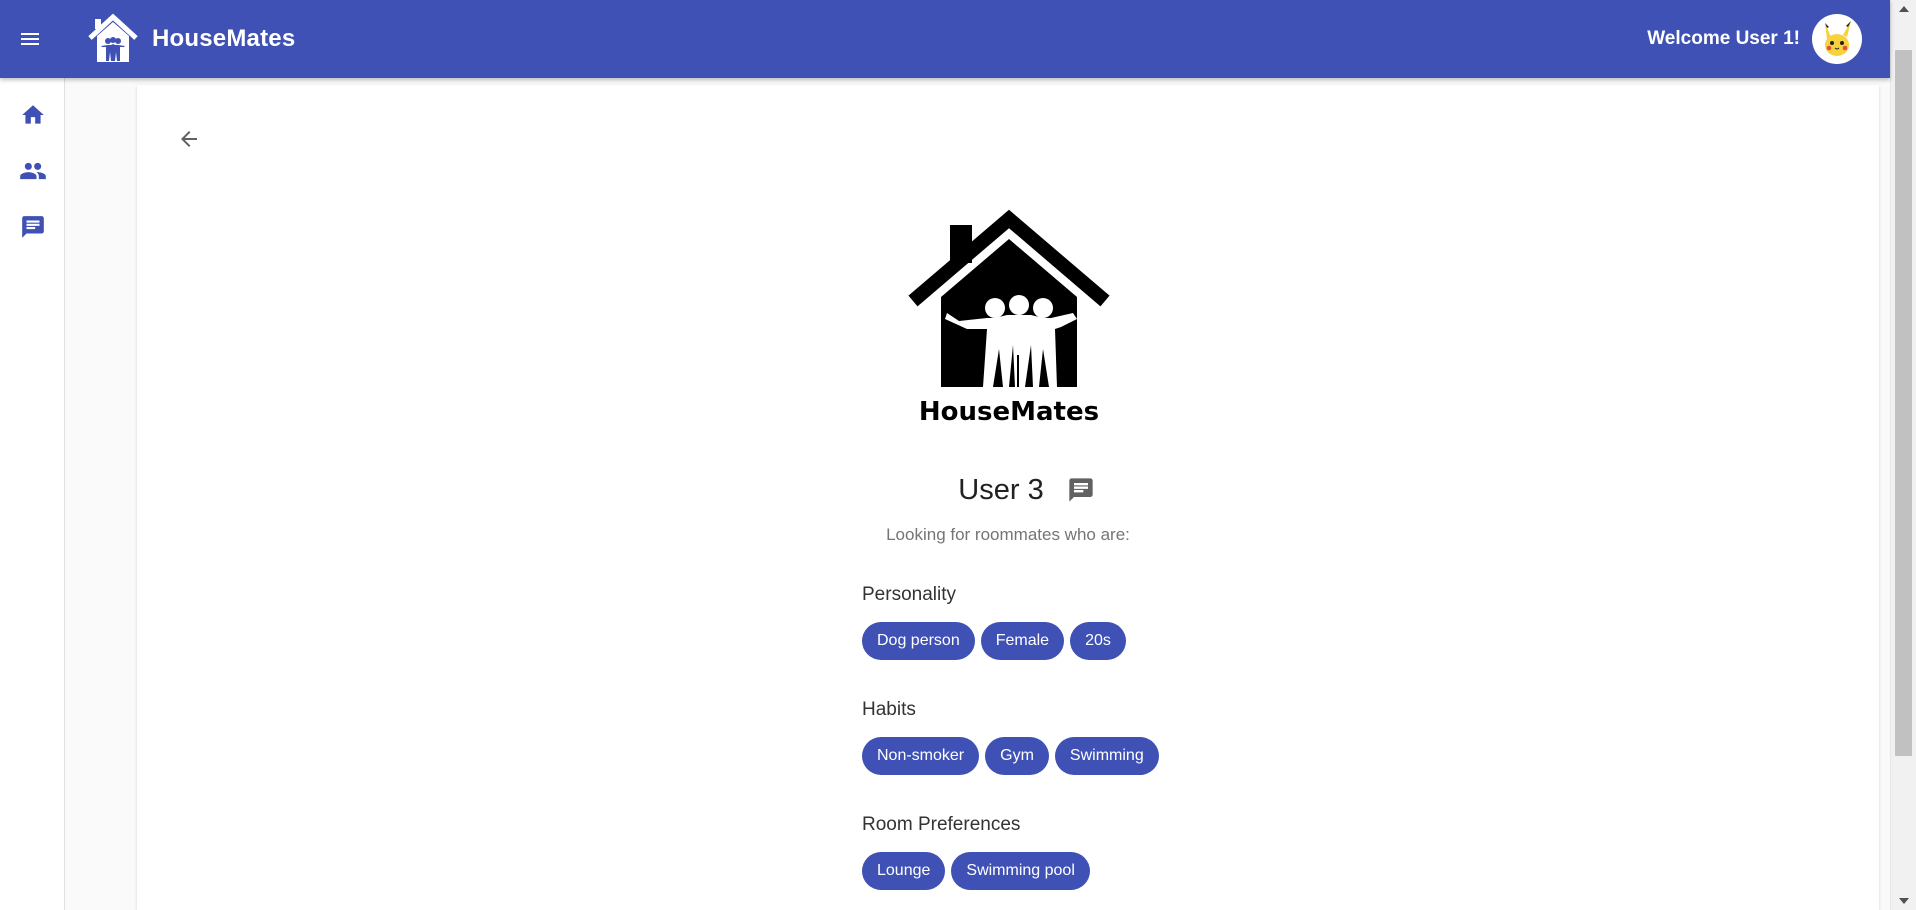 The height and width of the screenshot is (910, 1916). I want to click on people-icon, so click(32, 171).